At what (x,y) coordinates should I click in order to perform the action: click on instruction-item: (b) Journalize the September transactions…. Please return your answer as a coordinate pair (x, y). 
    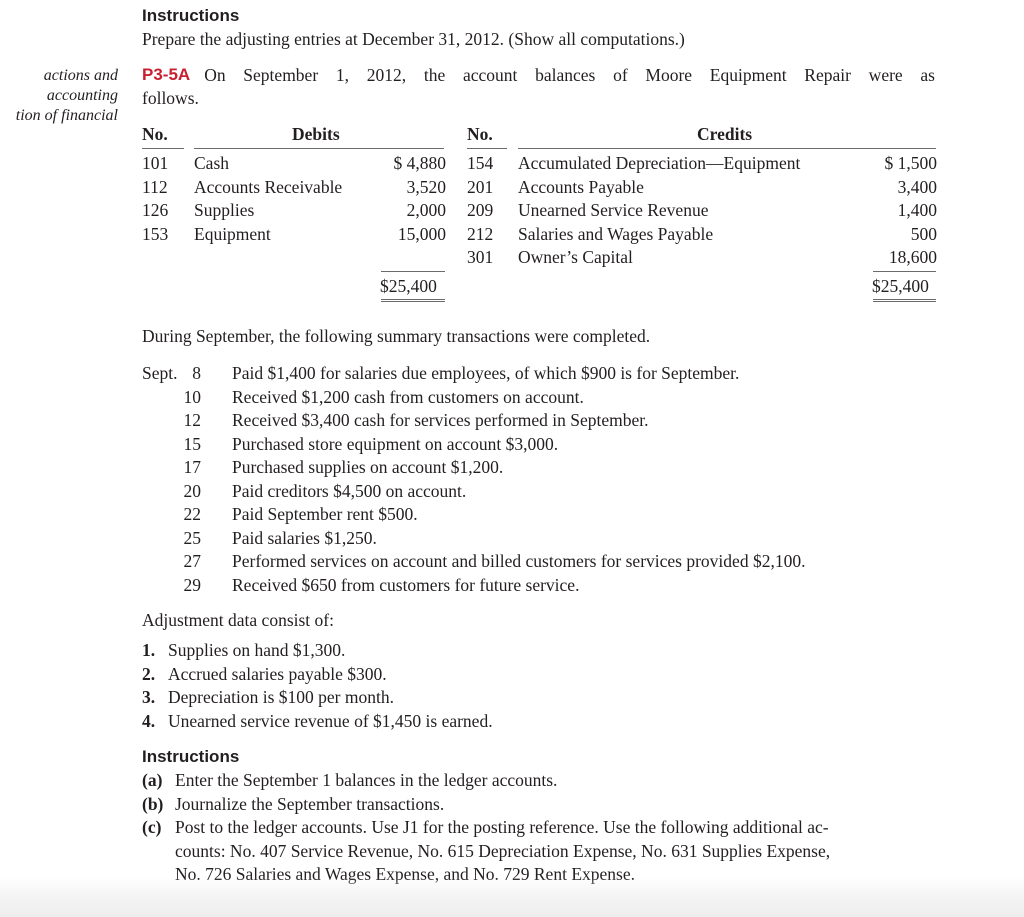
    Looking at the image, I should click on (293, 804).